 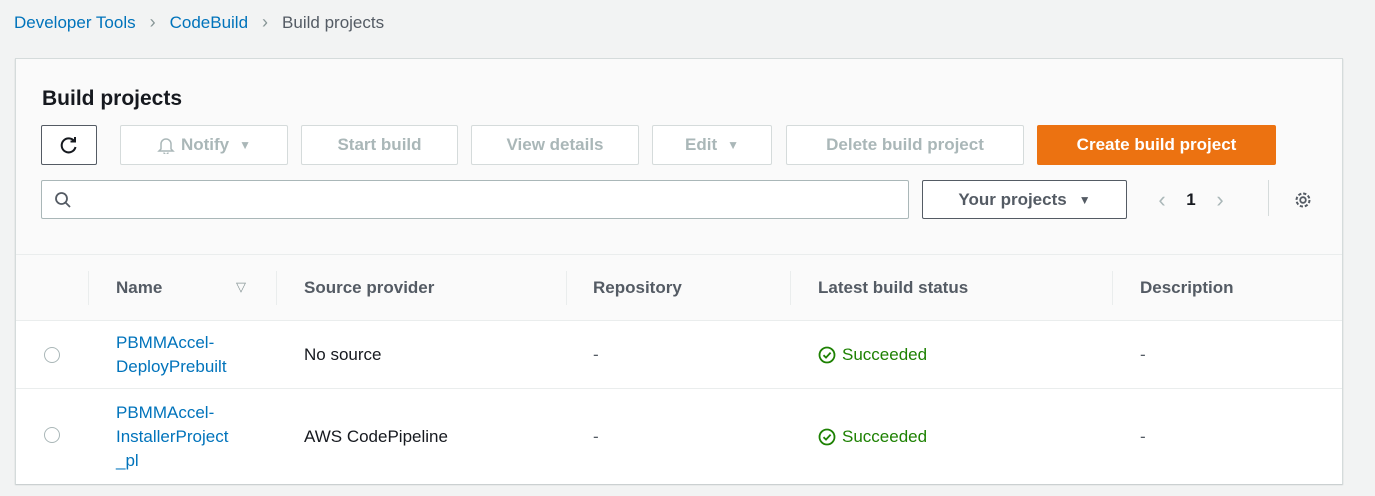 I want to click on column-header-description: Description, so click(x=1187, y=287).